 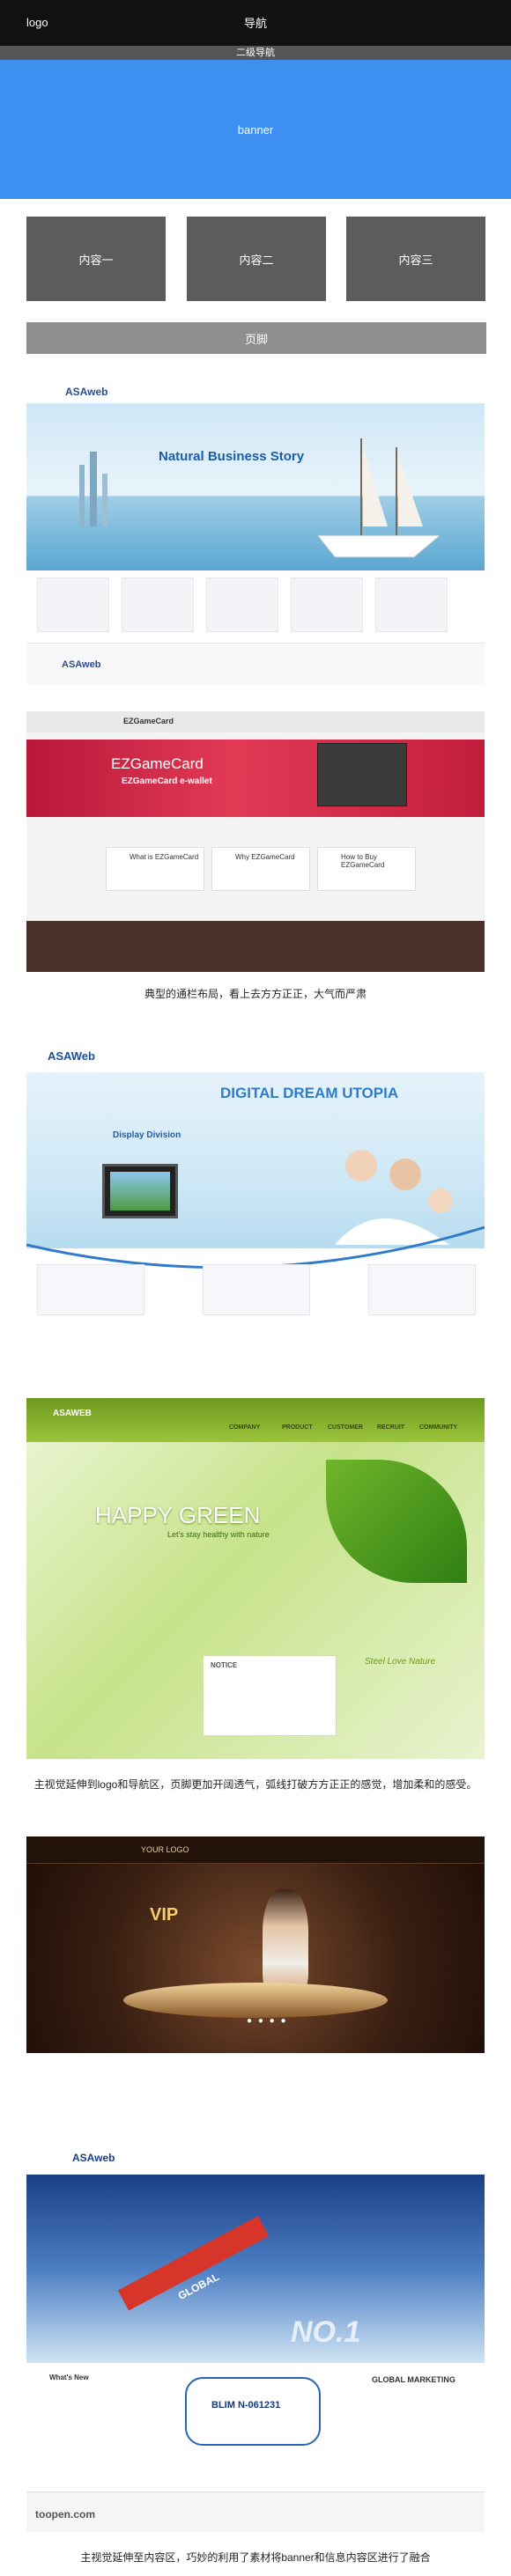 I want to click on model-photo, so click(x=285, y=1942).